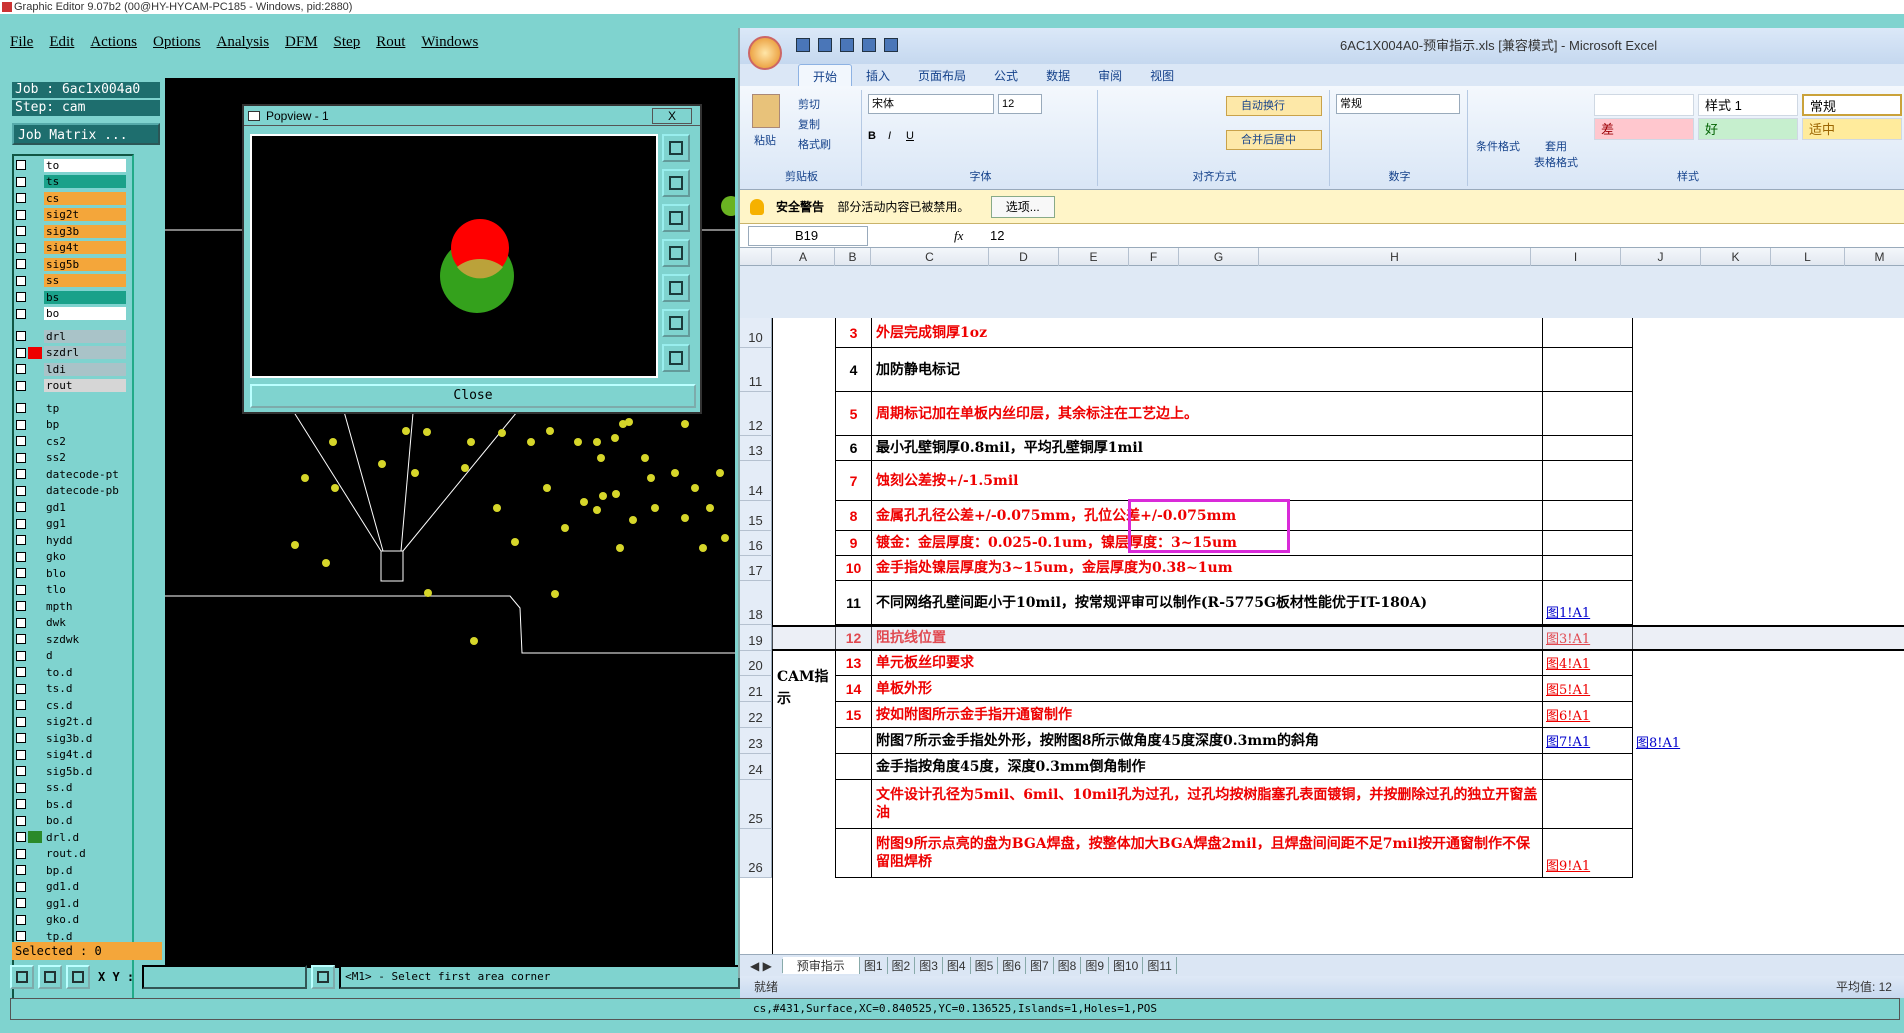  I want to click on zoom-out-button, so click(676, 358).